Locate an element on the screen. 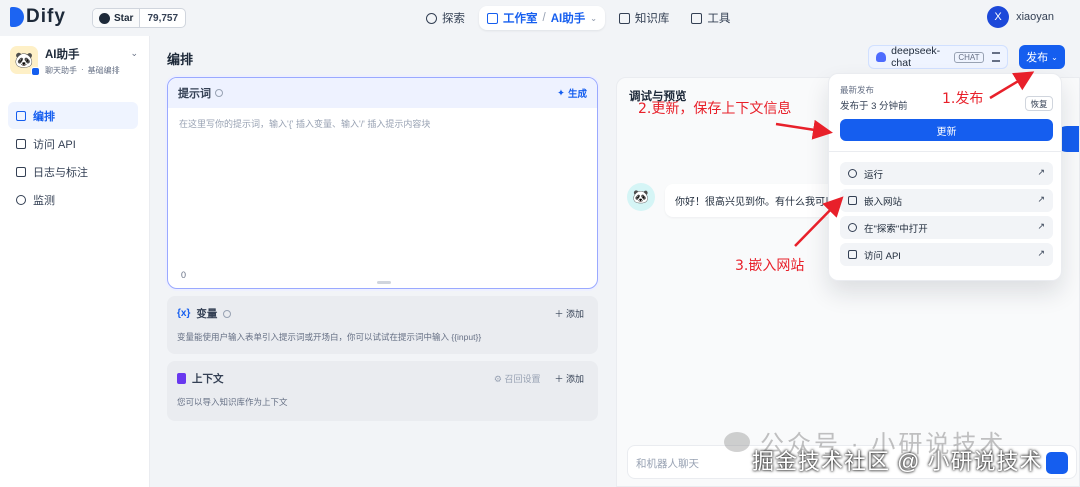 The height and width of the screenshot is (487, 1080). annotation-step2: 2.更新，保存上下文信息 is located at coordinates (715, 109).